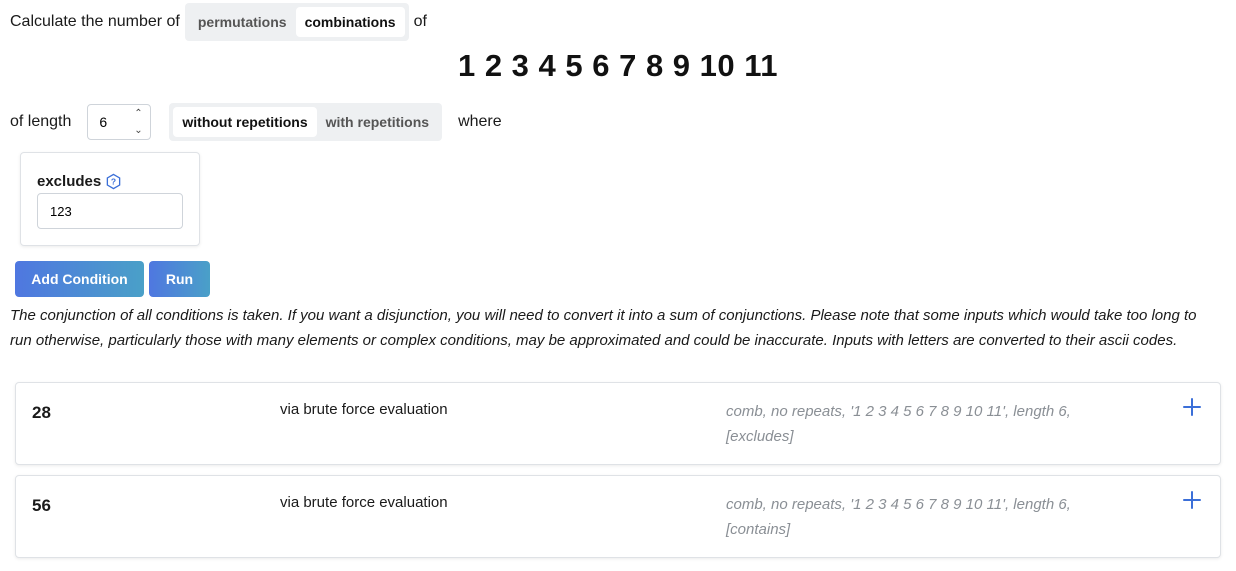 The image size is (1236, 571). I want to click on length-stepper: ⌃ ⌄, so click(119, 122).